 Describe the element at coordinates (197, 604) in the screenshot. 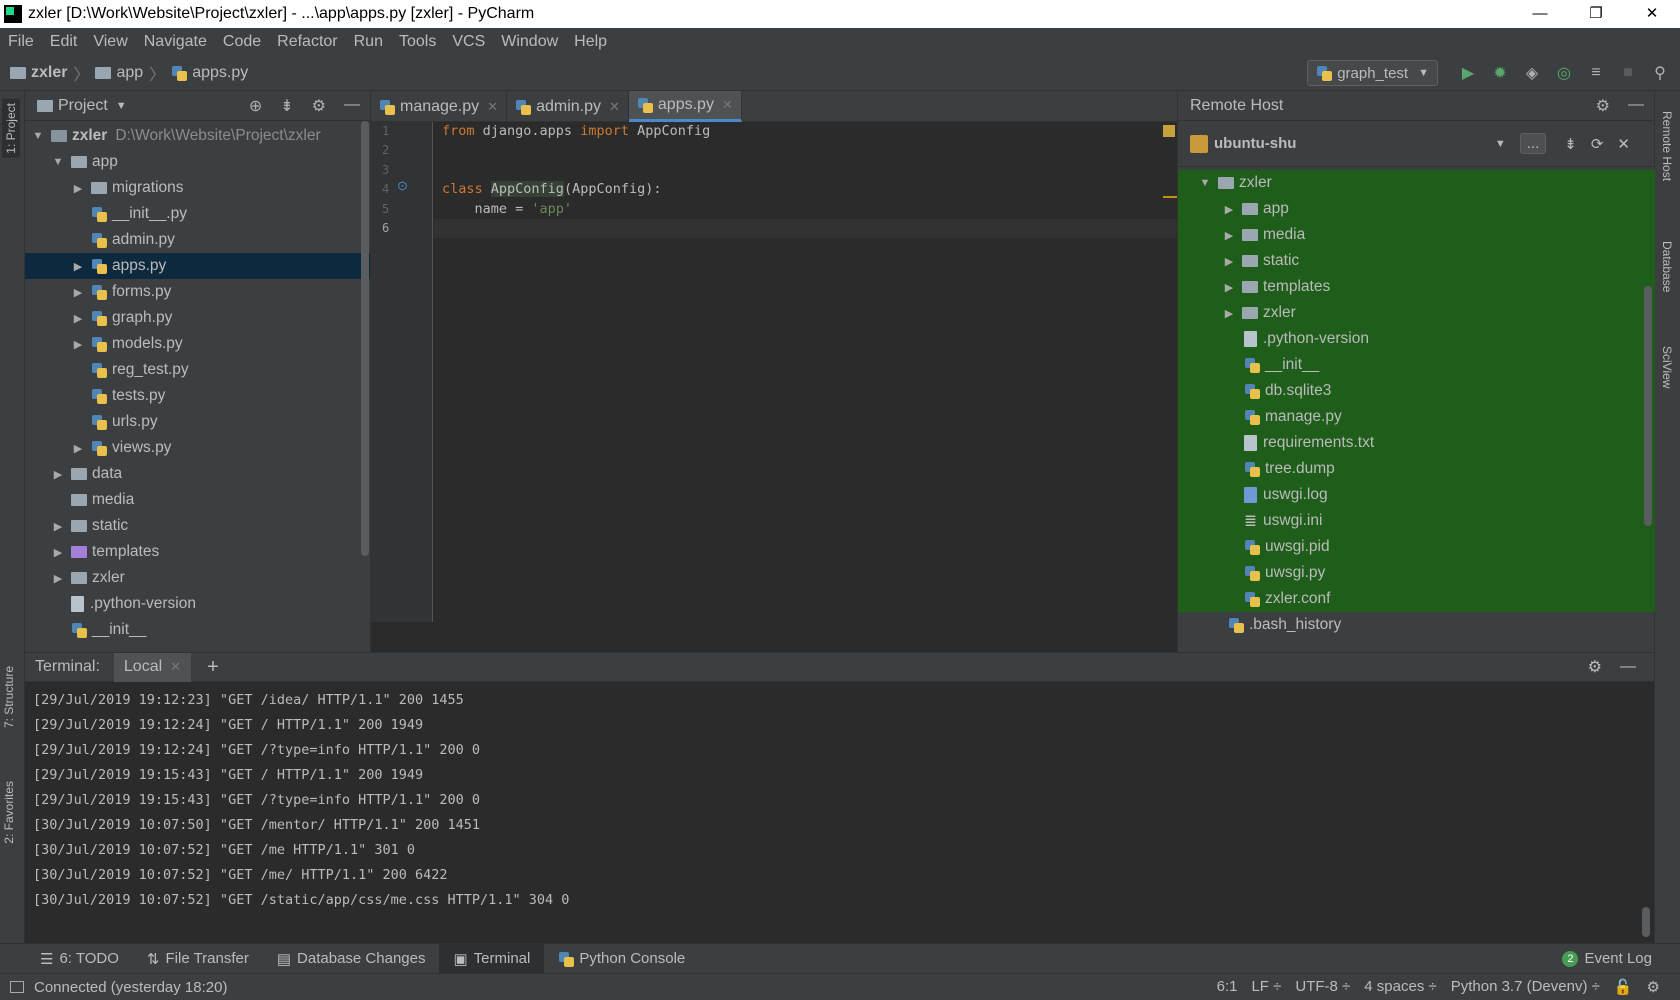

I see `tree-item-python-version: .python-version` at that location.